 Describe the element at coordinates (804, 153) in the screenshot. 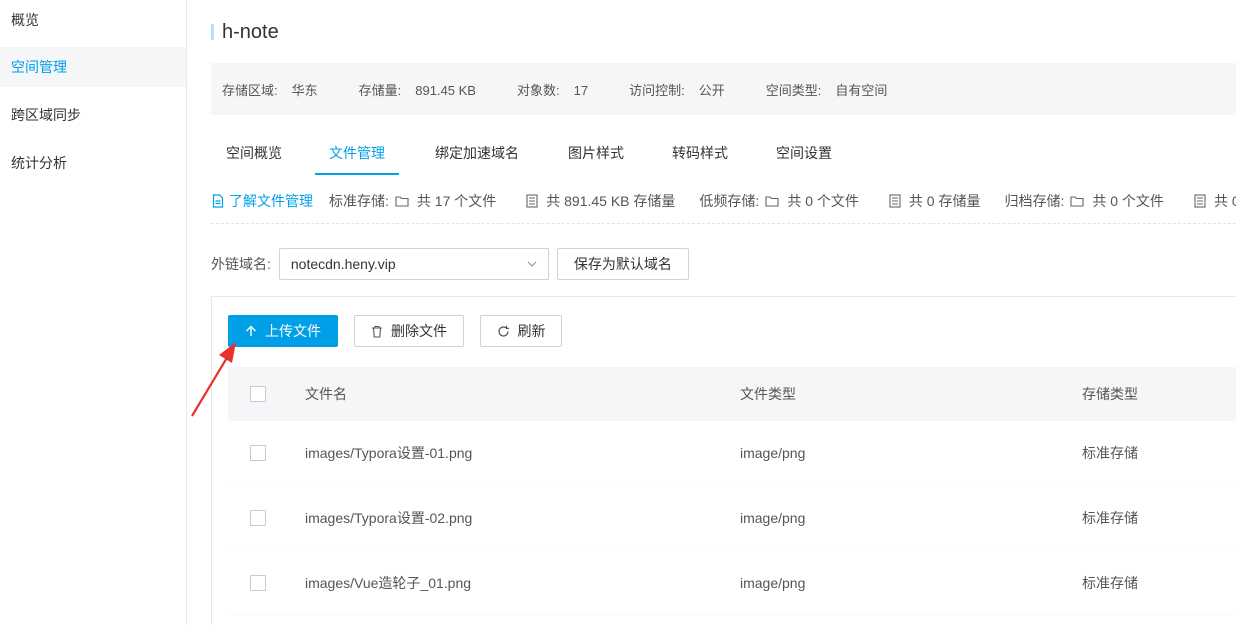

I see `tab-bucket-settings: 空间设置` at that location.